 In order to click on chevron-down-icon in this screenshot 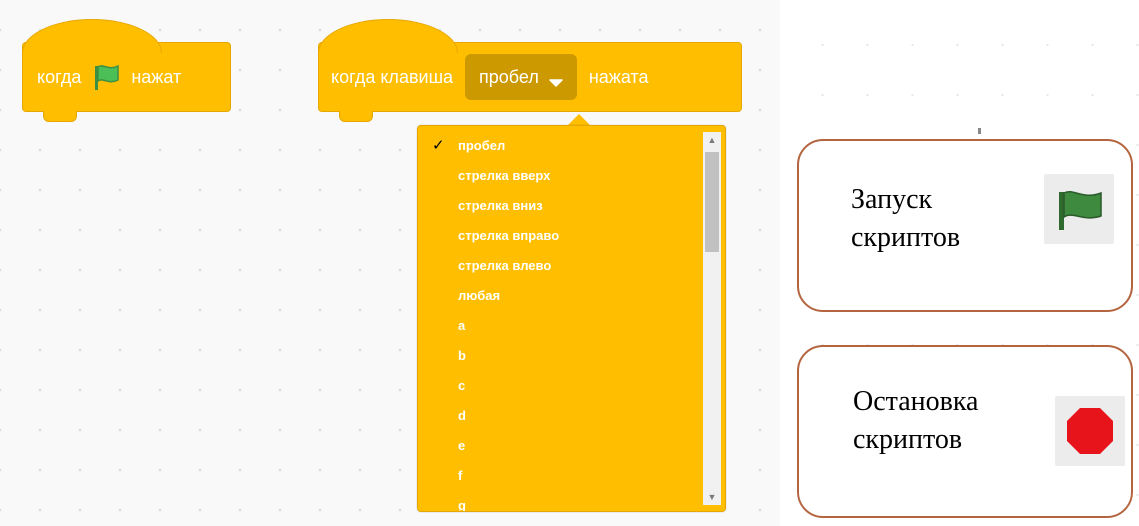, I will do `click(556, 79)`.